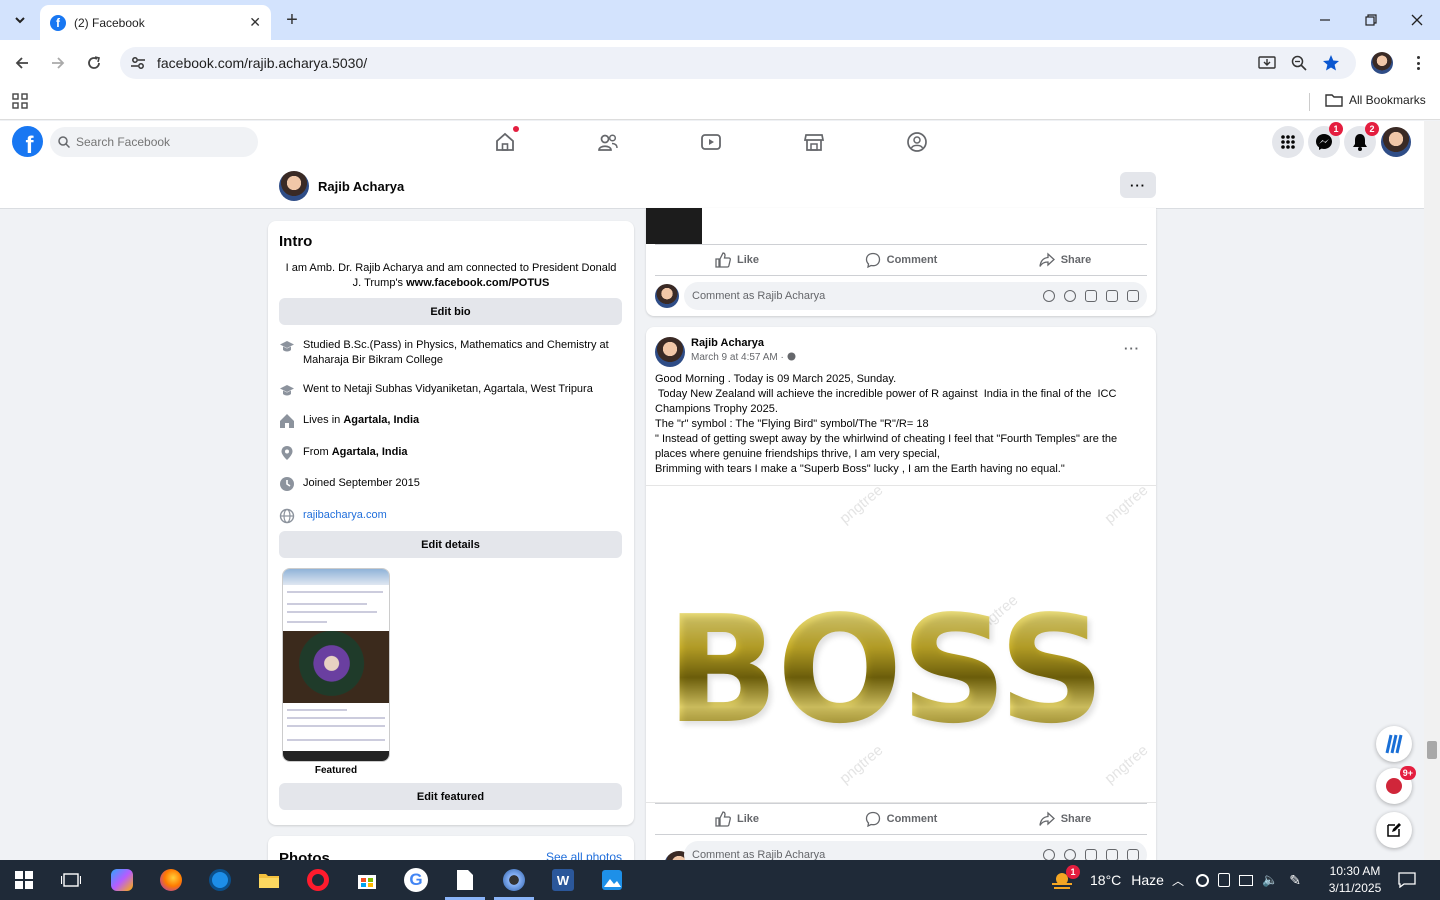 The height and width of the screenshot is (900, 1440). What do you see at coordinates (1417, 20) in the screenshot?
I see `close-window-button` at bounding box center [1417, 20].